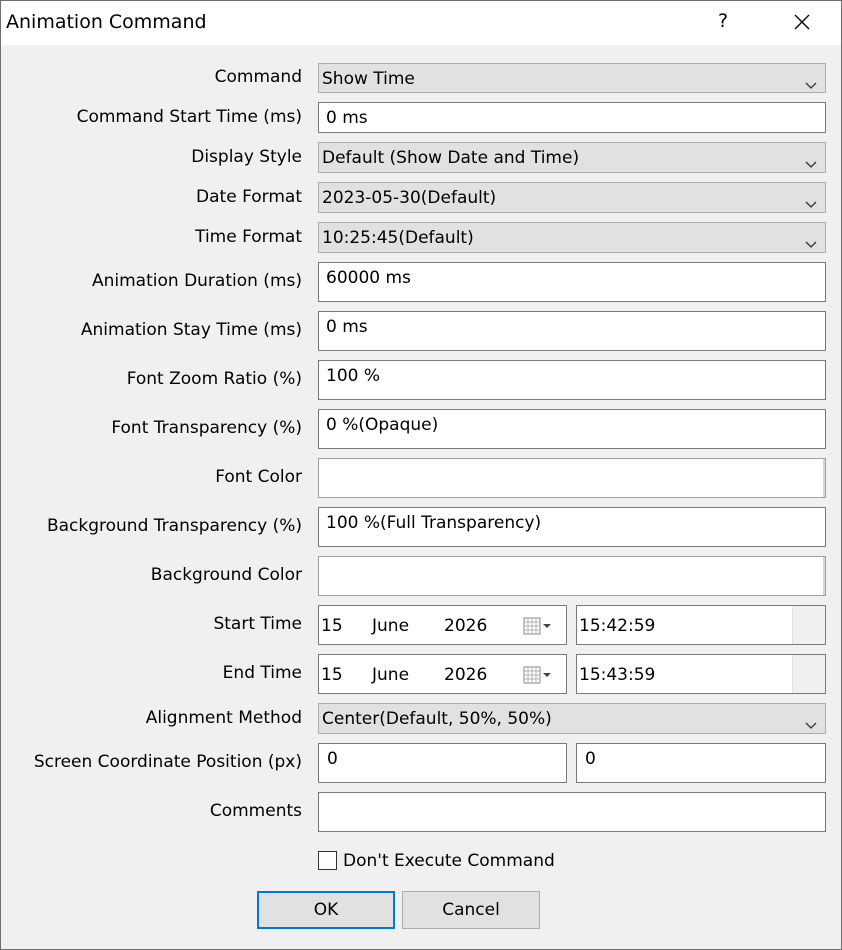 The width and height of the screenshot is (842, 950). I want to click on command-select: Show Time, so click(572, 78).